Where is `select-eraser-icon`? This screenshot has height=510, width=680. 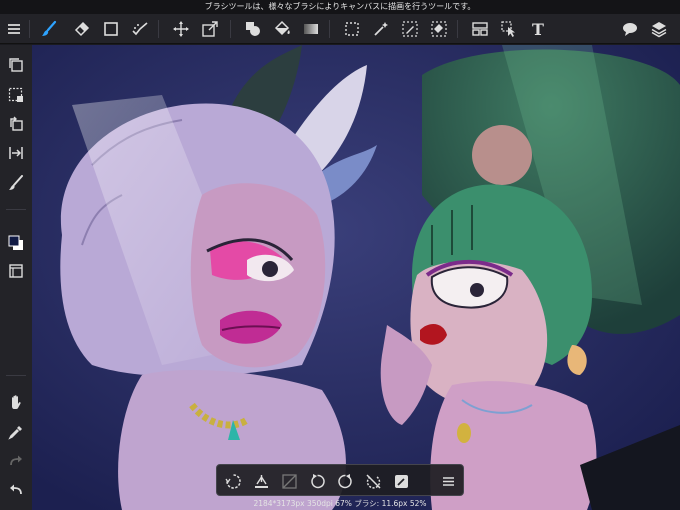
select-eraser-icon is located at coordinates (439, 29).